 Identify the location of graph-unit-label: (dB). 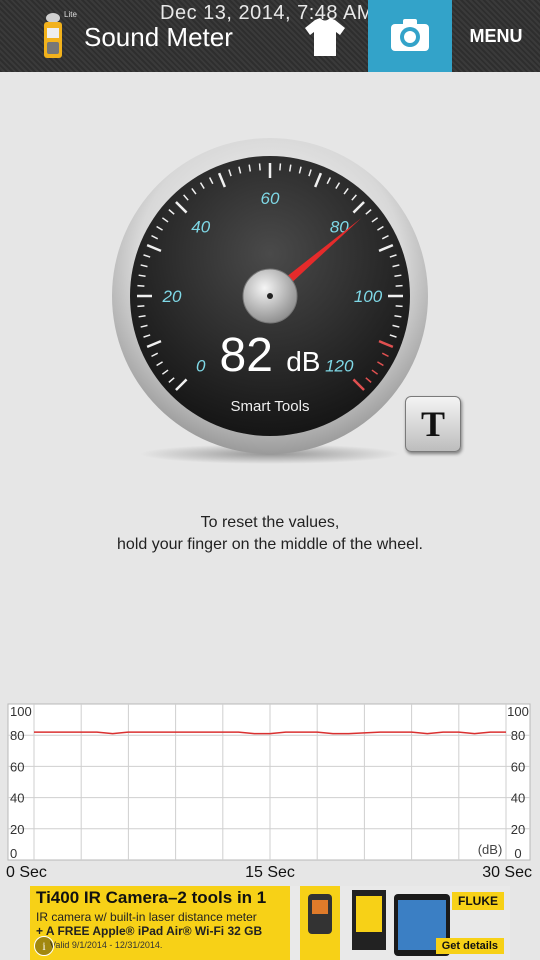
(490, 849).